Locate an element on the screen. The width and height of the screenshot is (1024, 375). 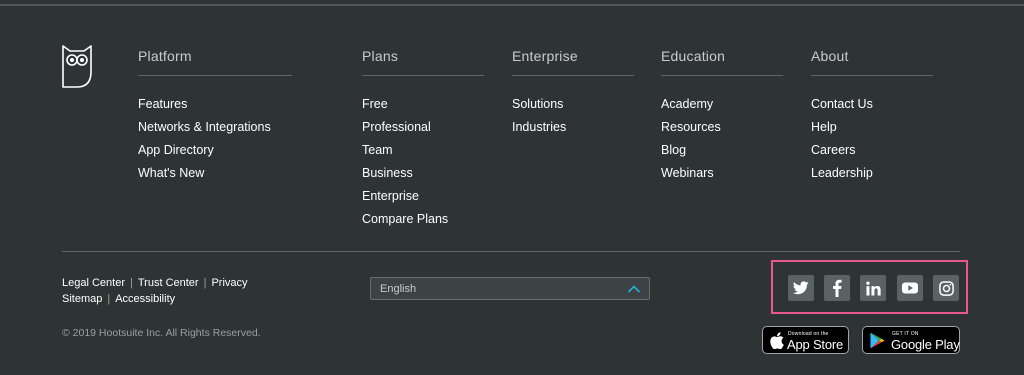
youtube-icon is located at coordinates (910, 288).